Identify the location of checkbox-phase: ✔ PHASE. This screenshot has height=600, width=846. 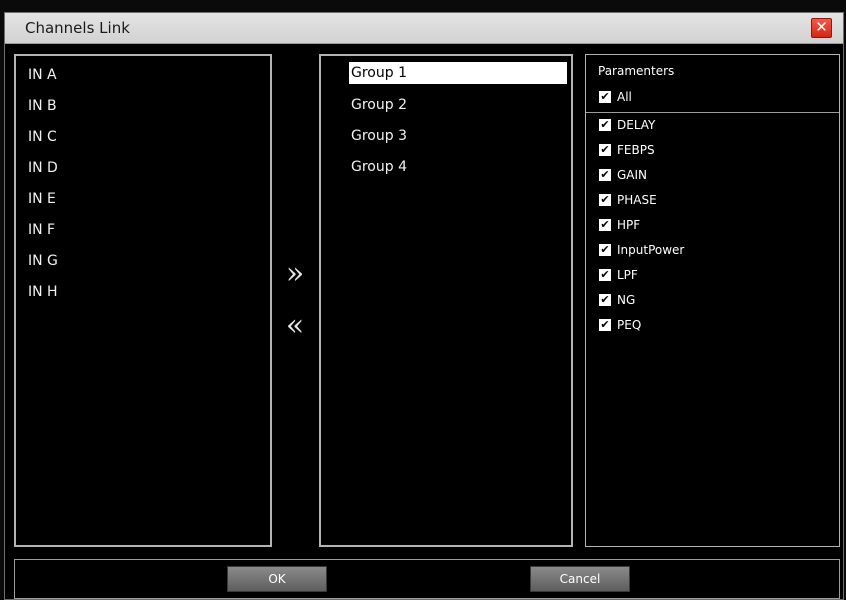
(628, 200).